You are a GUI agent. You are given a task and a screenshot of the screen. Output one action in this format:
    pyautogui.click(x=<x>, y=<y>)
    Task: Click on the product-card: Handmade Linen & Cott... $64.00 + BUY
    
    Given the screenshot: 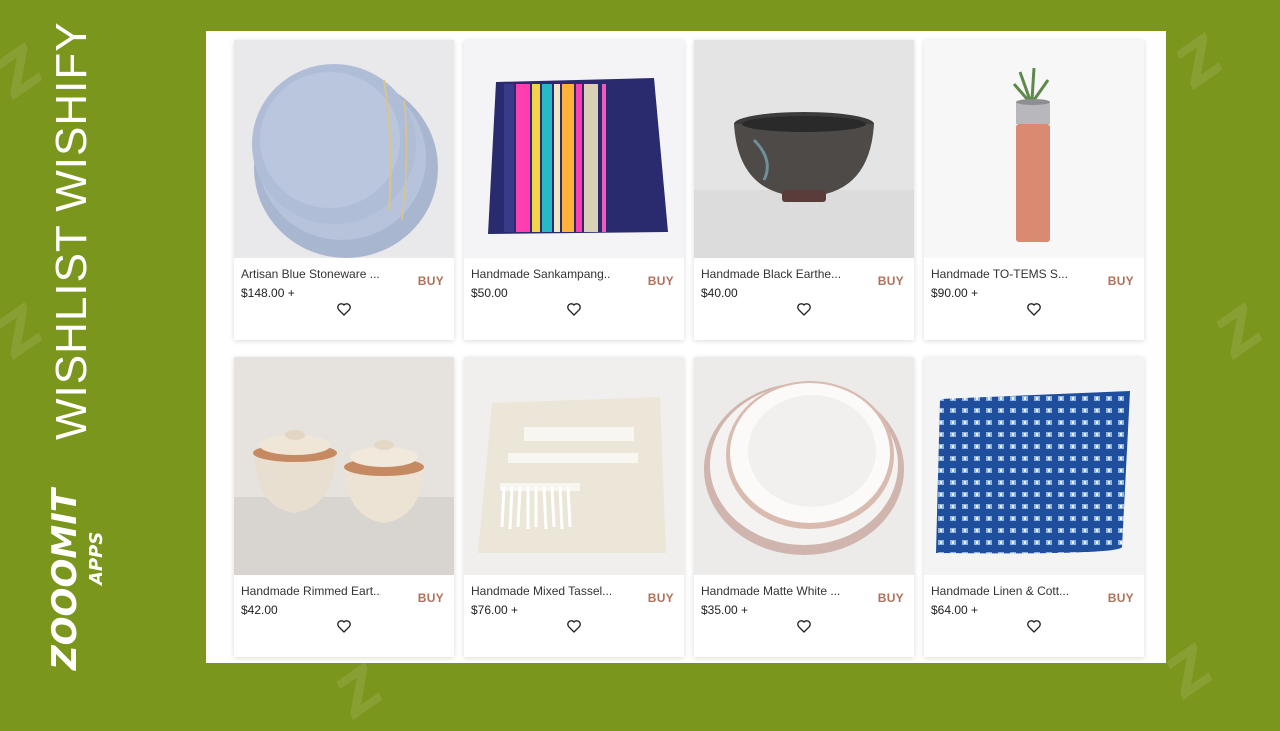 What is the action you would take?
    pyautogui.click(x=1034, y=507)
    